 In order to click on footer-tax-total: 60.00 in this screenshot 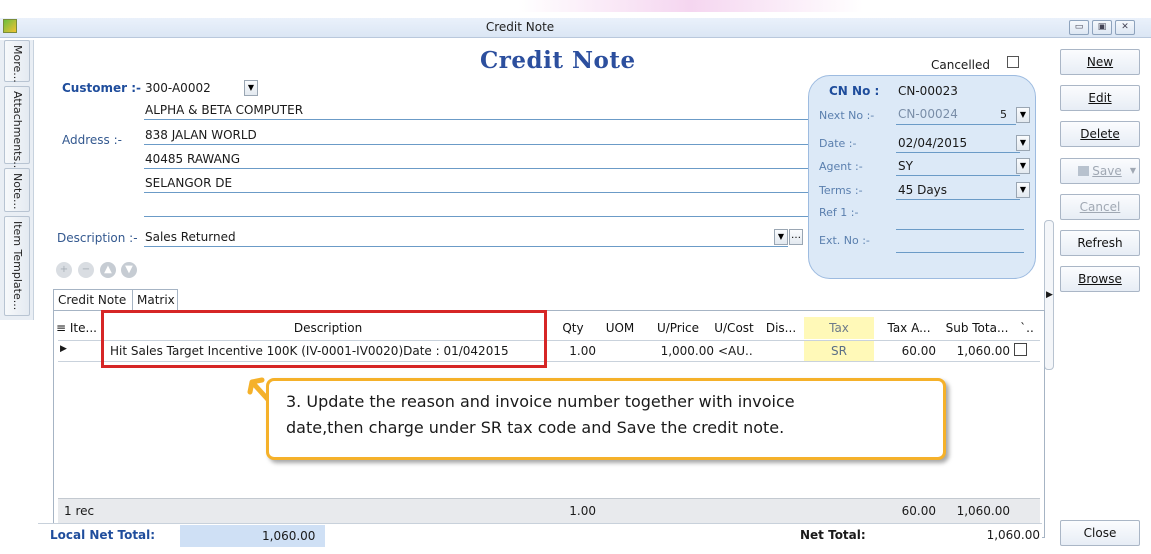, I will do `click(918, 511)`.